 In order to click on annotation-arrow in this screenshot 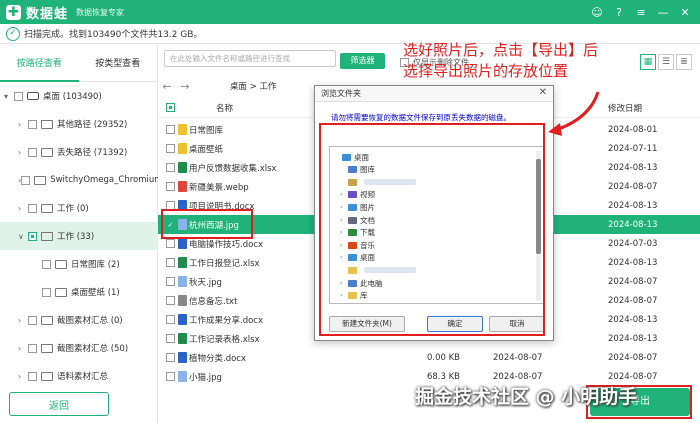, I will do `click(574, 113)`.